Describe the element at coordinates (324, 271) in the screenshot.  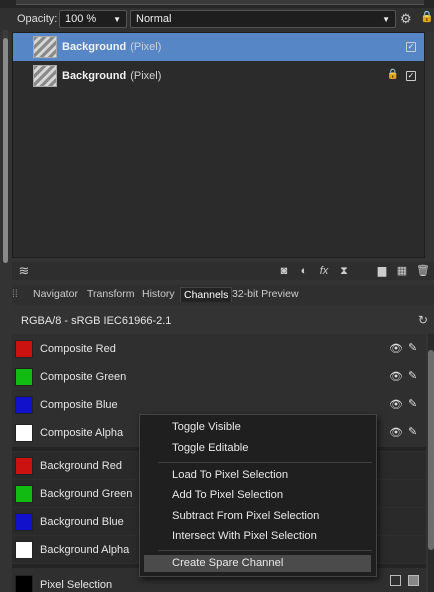
I see `fx-icon: fx` at that location.